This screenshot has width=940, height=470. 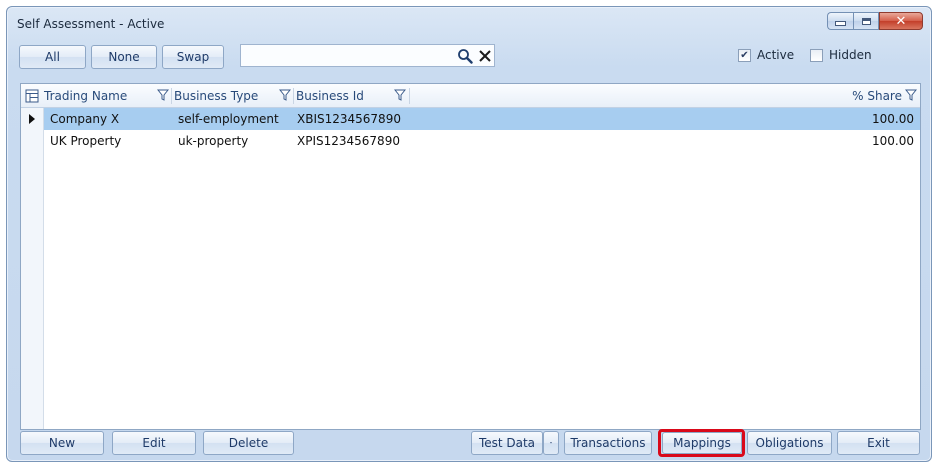 What do you see at coordinates (608, 443) in the screenshot?
I see `transactions-button: Transactions` at bounding box center [608, 443].